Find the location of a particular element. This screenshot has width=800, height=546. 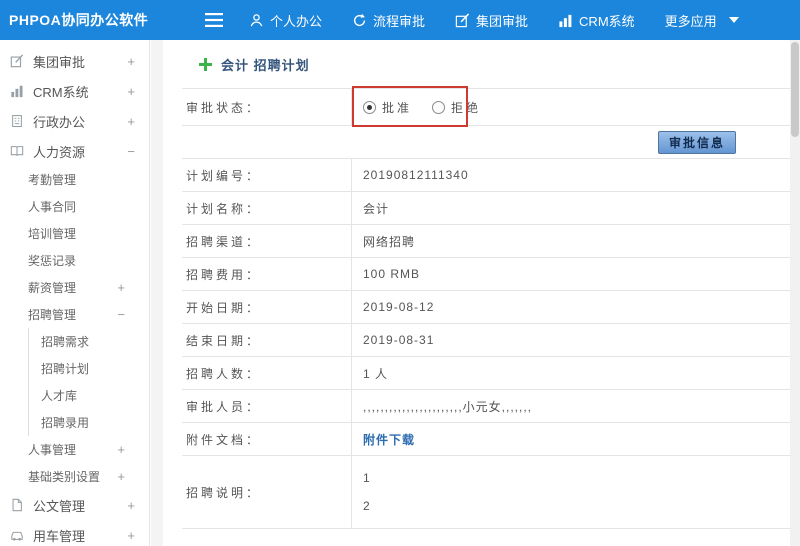

sidebar-item-label: 培训管理 is located at coordinates (52, 234).